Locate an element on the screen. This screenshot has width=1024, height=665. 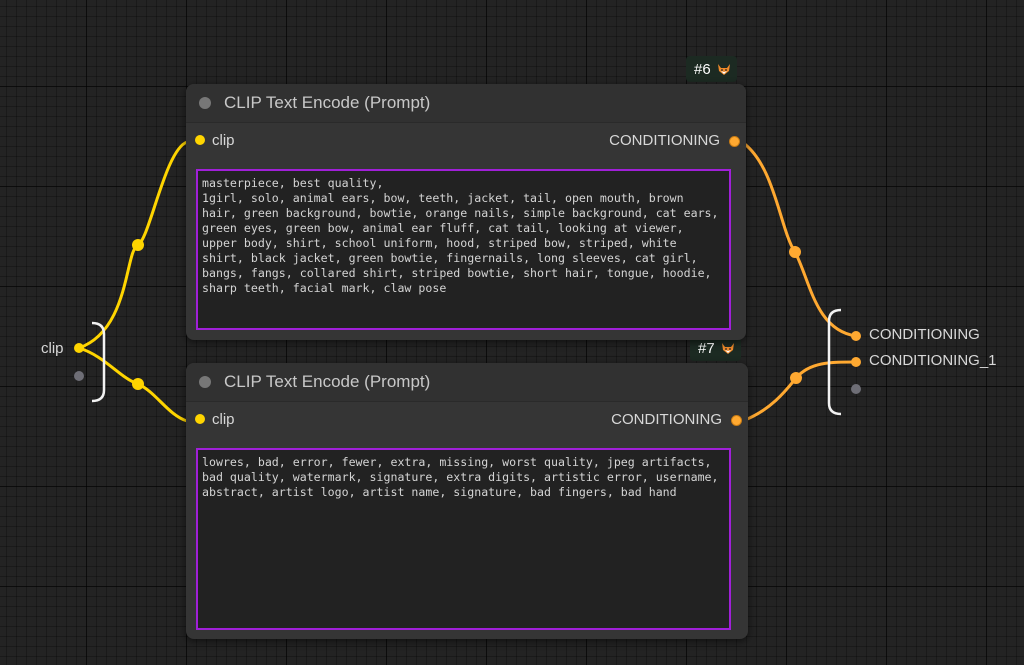
left-reroute-bracket is located at coordinates (98, 362).